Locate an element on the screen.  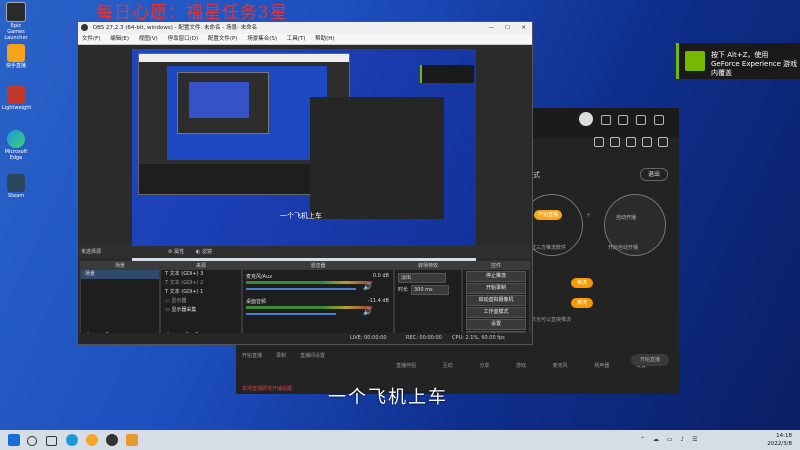
minimize-icon: — is located at coordinates (492, 28).